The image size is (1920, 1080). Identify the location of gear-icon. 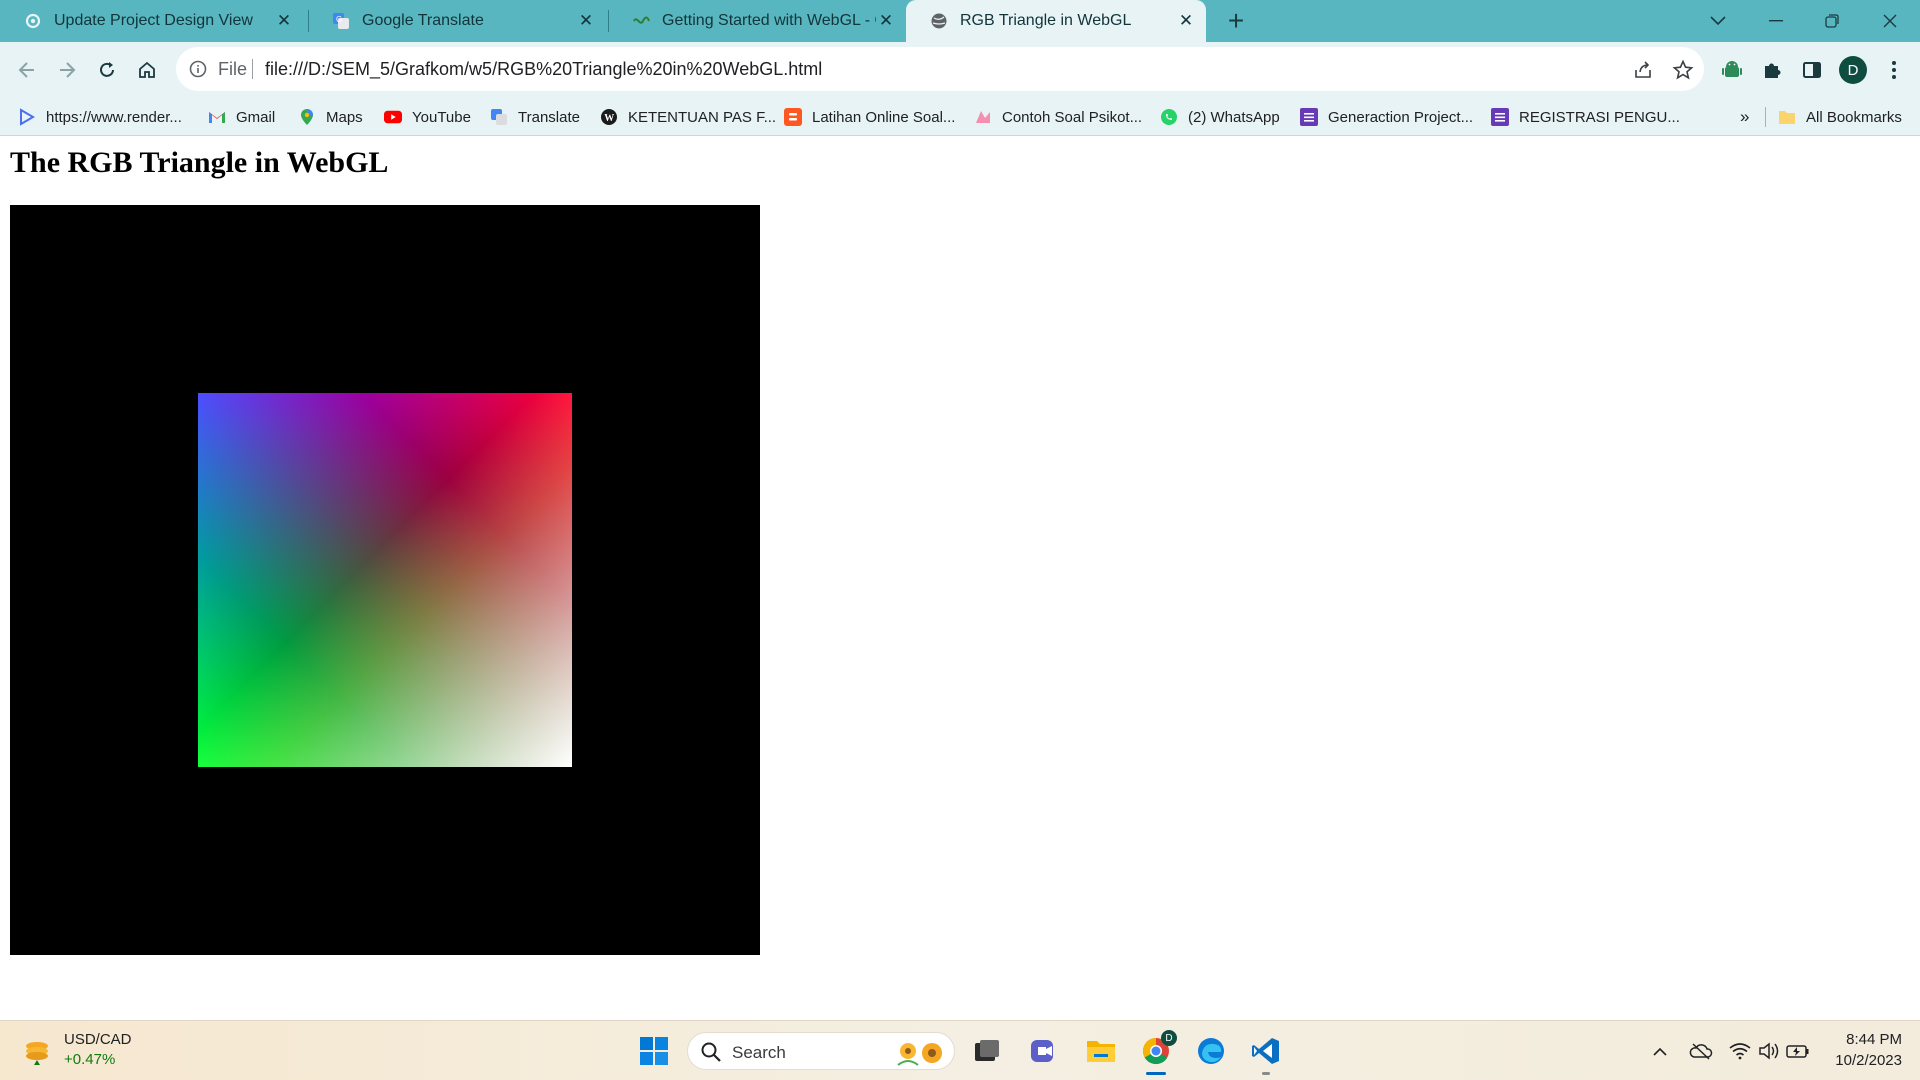
(33, 21).